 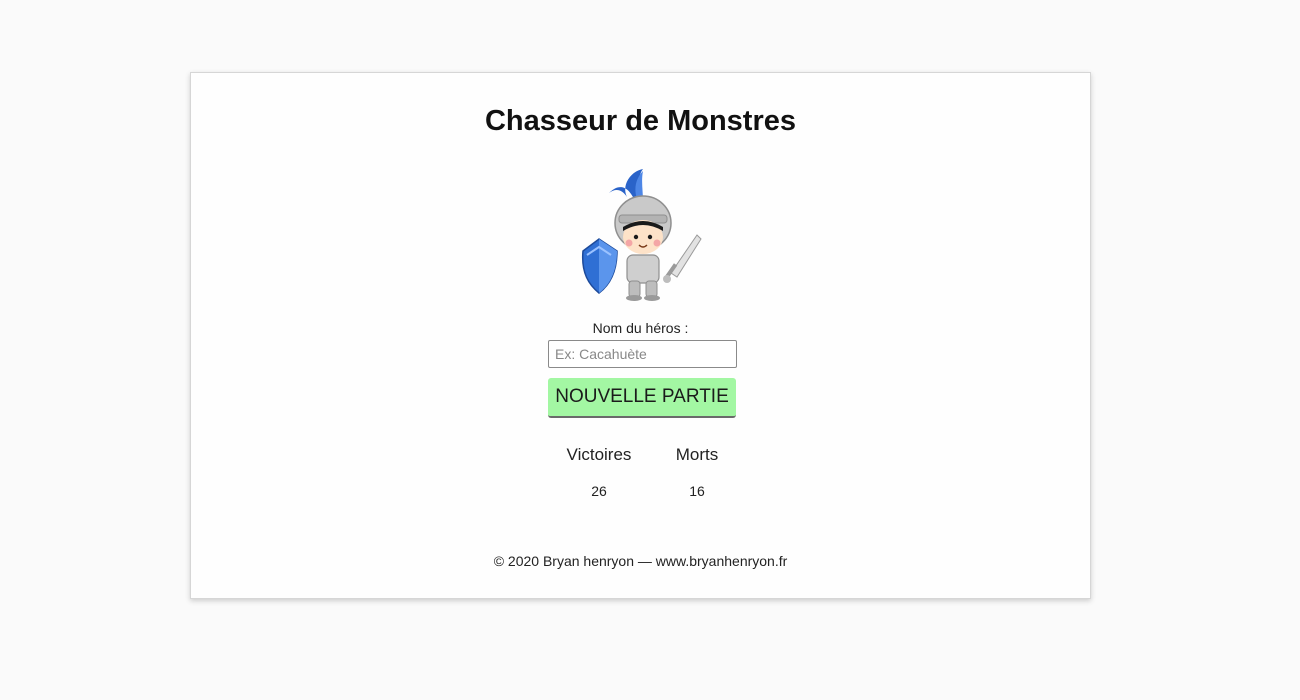 I want to click on page-title: Chasseur de Monstres, so click(x=640, y=121).